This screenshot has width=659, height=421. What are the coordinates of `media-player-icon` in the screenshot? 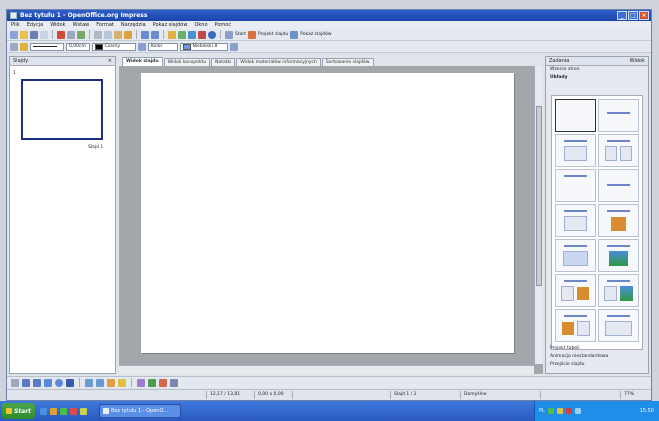 It's located at (63, 411).